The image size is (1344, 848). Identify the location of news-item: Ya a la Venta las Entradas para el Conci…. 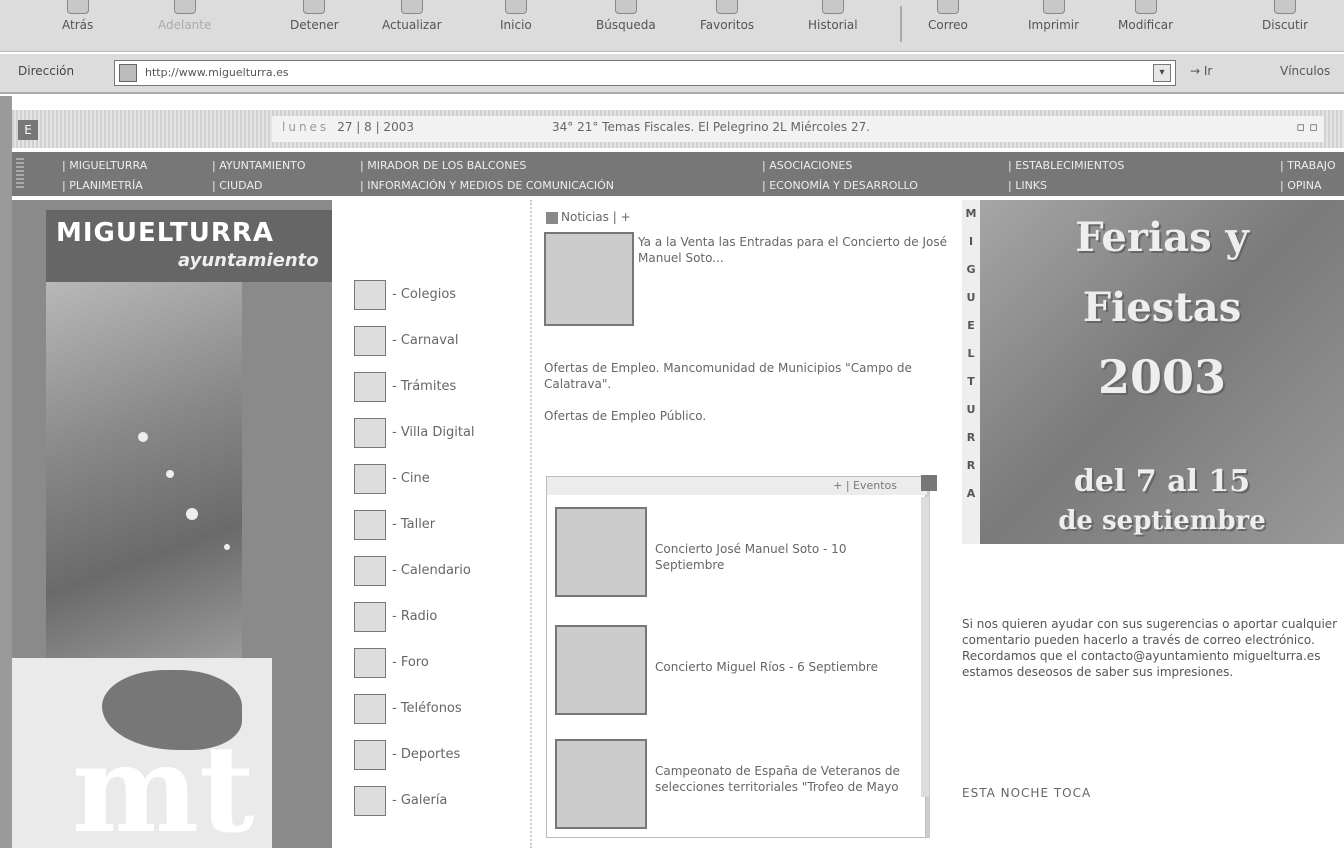
(793, 250).